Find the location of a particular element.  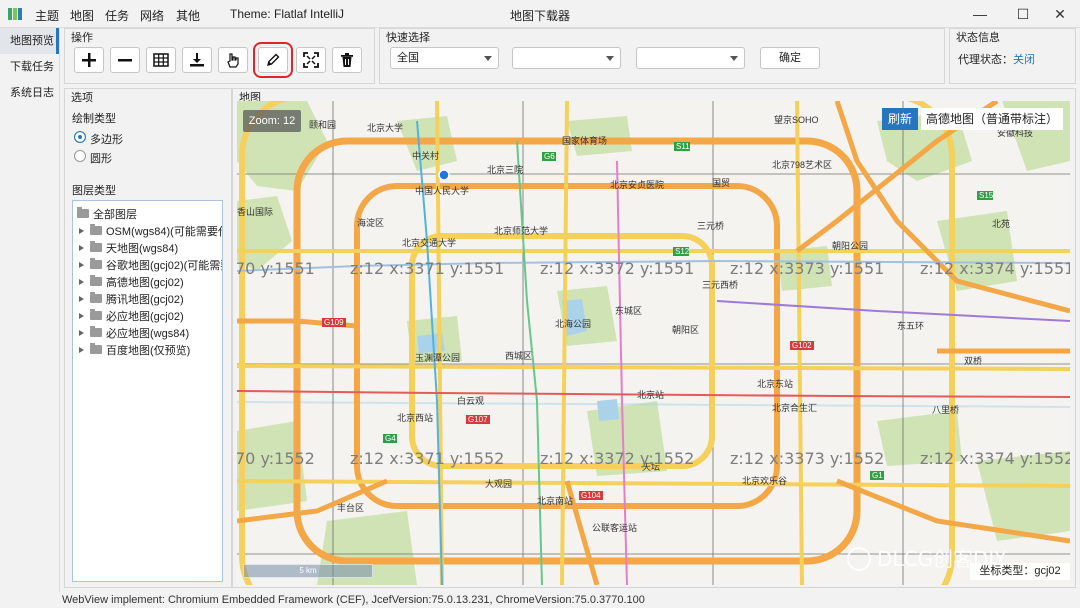

close-button: ✕ is located at coordinates (1060, 14).